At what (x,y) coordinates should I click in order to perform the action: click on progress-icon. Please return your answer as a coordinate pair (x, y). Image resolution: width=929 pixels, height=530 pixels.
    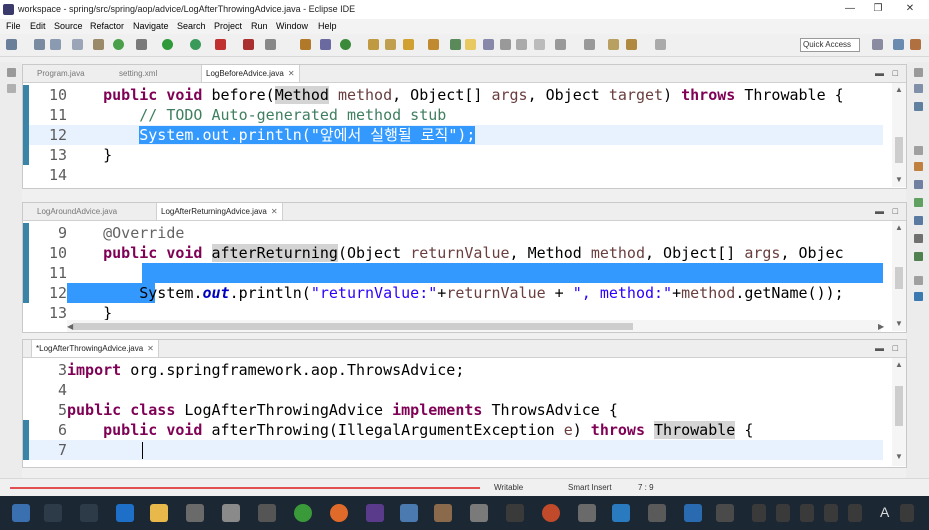
    Looking at the image, I should click on (918, 256).